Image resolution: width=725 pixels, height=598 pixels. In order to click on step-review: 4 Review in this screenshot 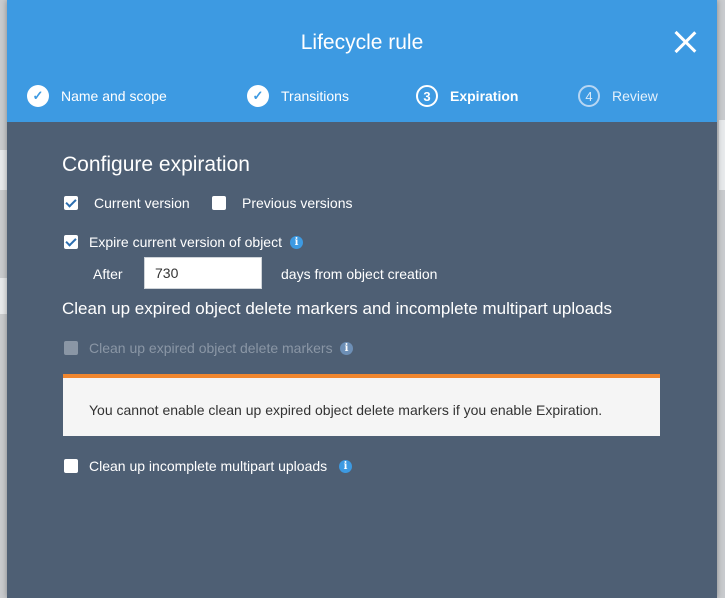, I will do `click(618, 96)`.